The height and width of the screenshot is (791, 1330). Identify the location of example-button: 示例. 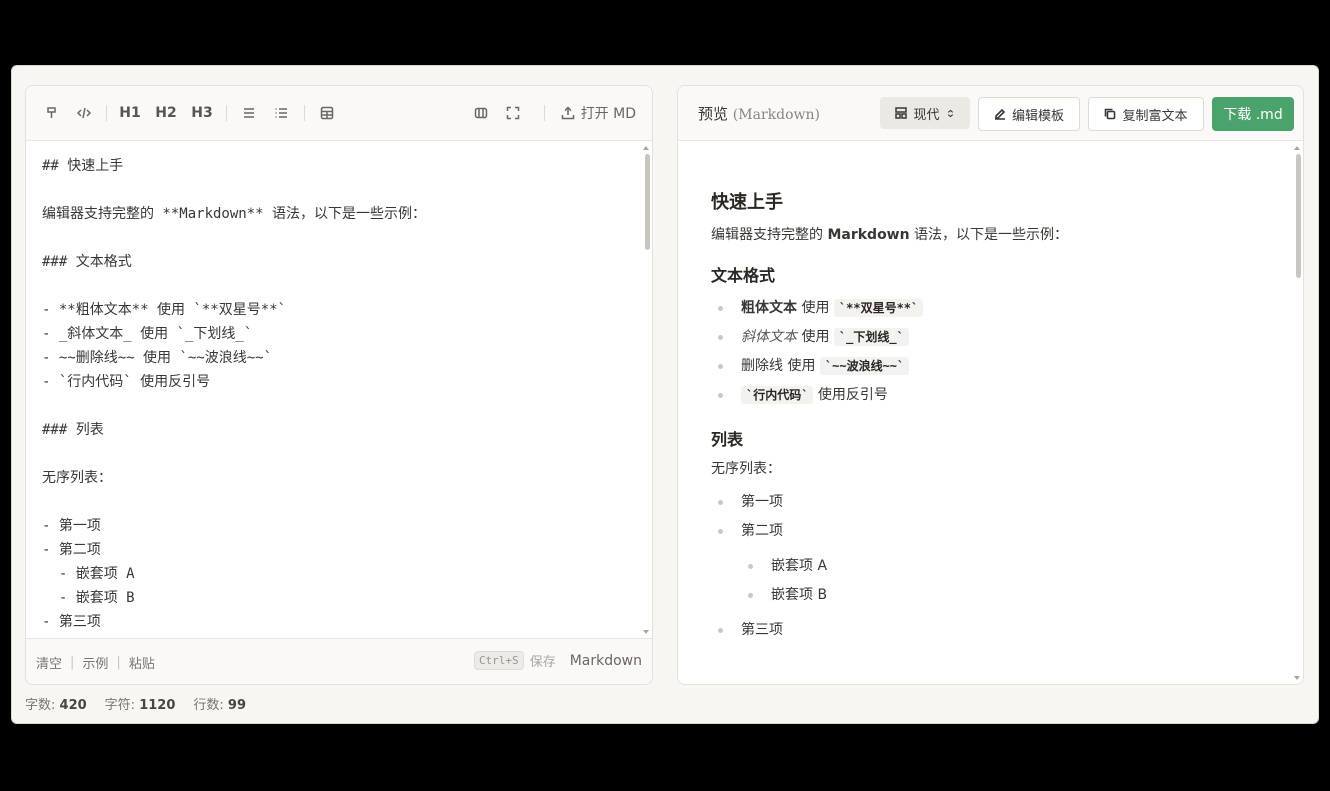
(95, 662).